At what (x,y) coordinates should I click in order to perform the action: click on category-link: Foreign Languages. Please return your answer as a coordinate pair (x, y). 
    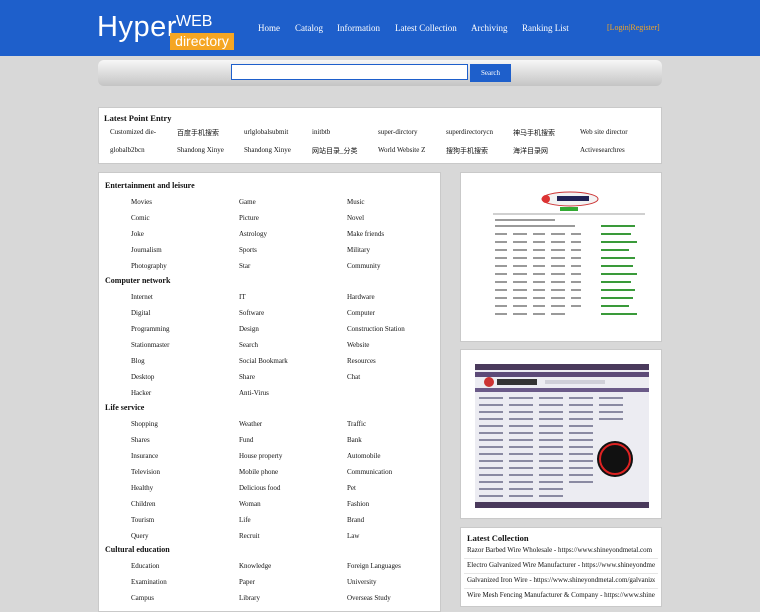
    Looking at the image, I should click on (392, 566).